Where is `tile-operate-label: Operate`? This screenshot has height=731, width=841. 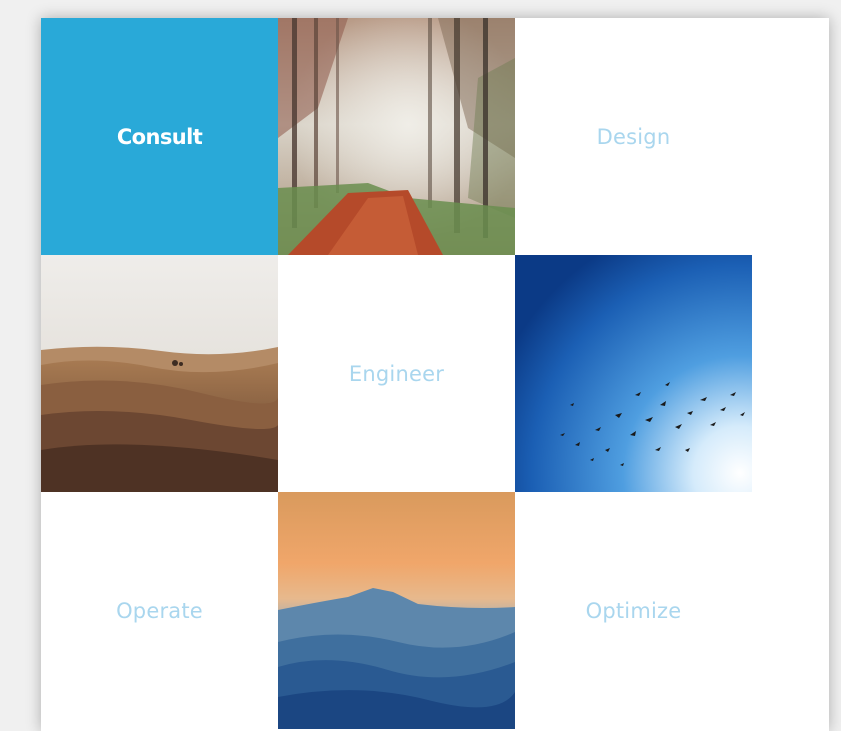 tile-operate-label: Operate is located at coordinates (159, 610).